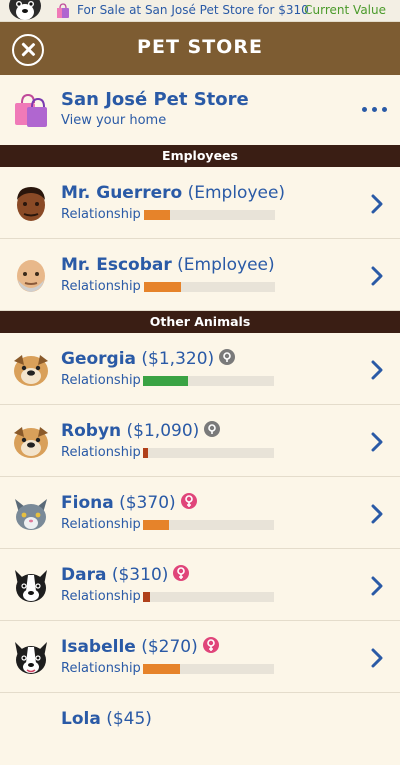 The width and height of the screenshot is (400, 765). Describe the element at coordinates (140, 647) in the screenshot. I see `animal-name: Isabelle ($270)` at that location.